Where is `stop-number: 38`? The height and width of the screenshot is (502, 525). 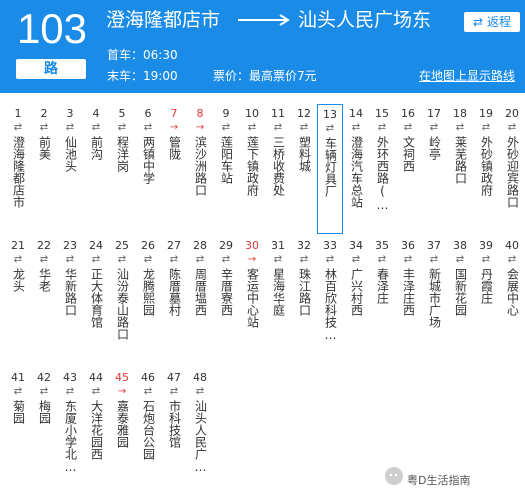 stop-number: 38 is located at coordinates (460, 245).